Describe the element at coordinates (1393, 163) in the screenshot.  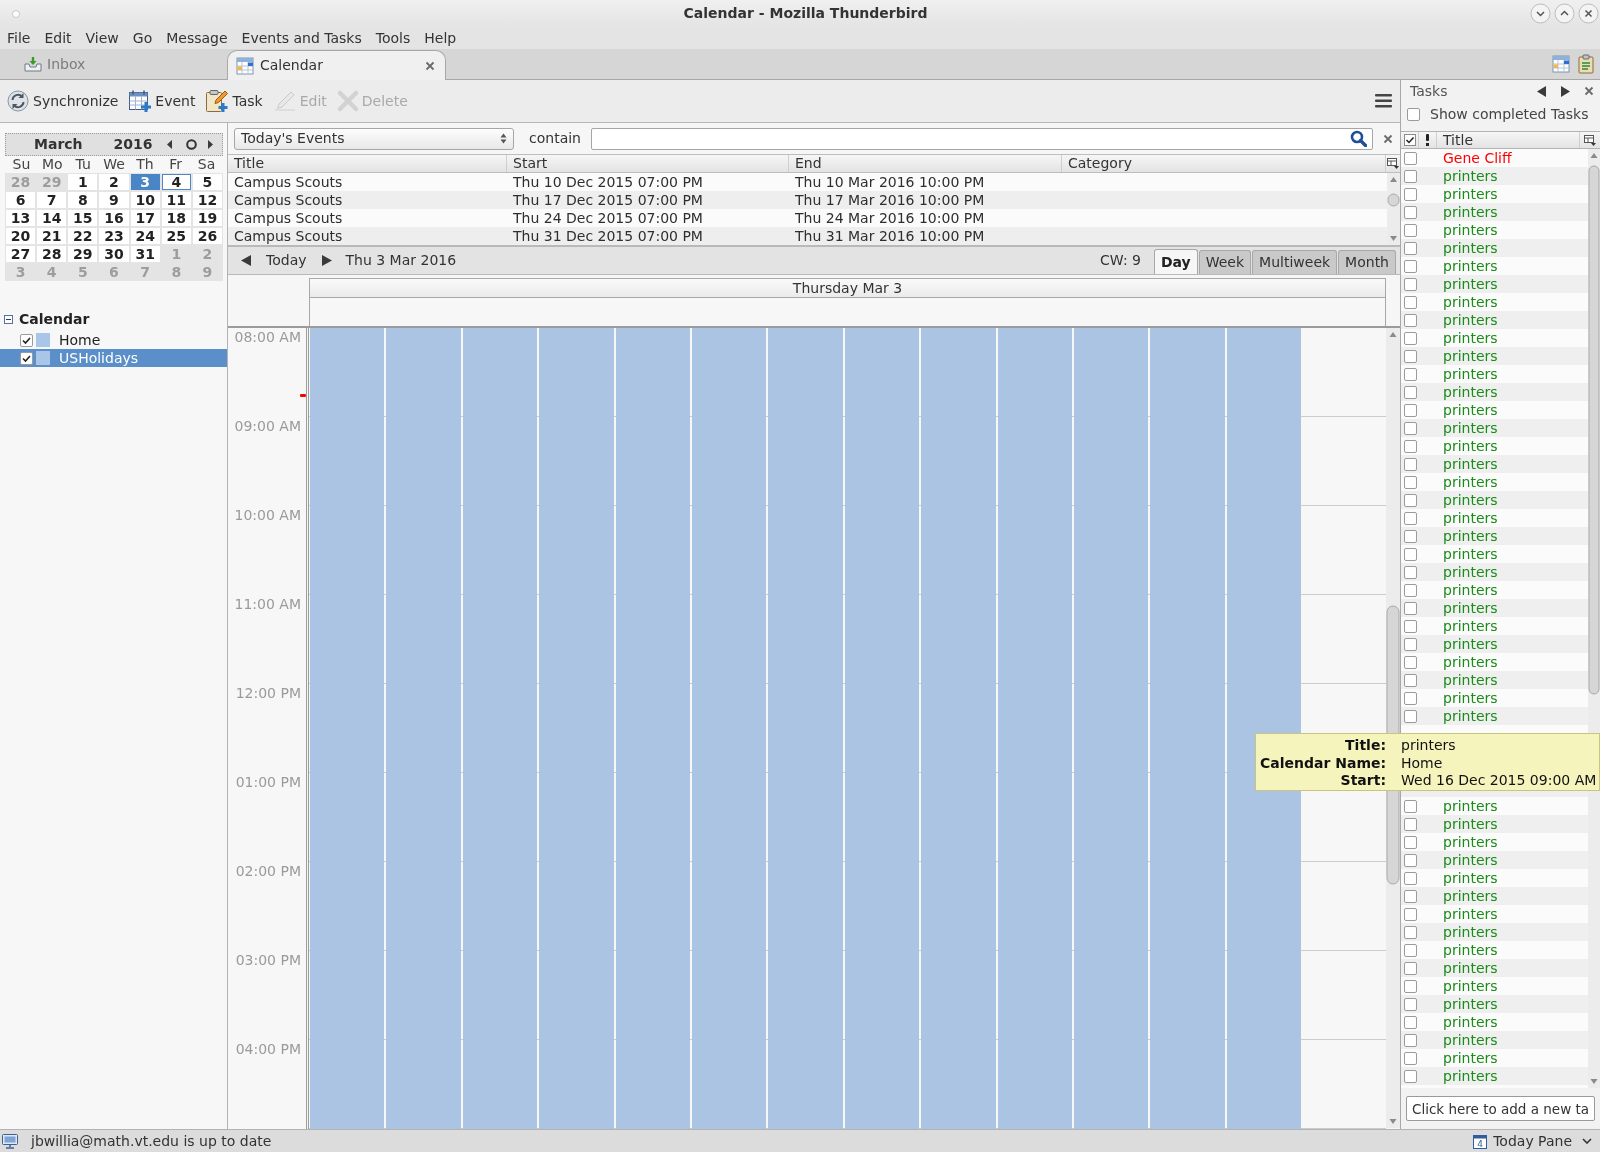
I see `column-picker-icon` at that location.